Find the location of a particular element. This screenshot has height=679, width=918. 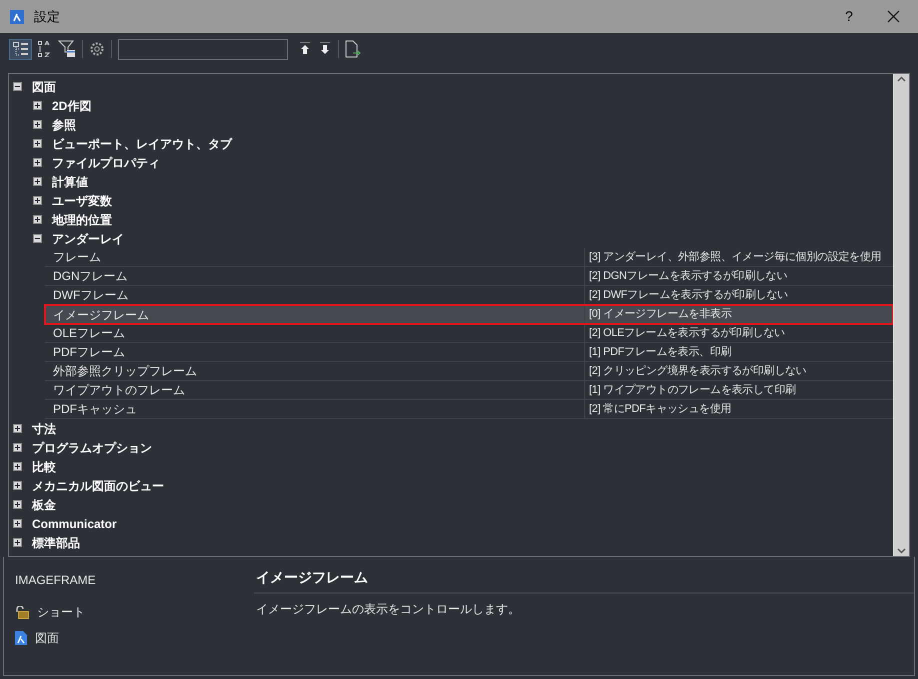

property-row: PDFキャッシュ [2] 常にPDFキャッシュを使用 is located at coordinates (469, 409).